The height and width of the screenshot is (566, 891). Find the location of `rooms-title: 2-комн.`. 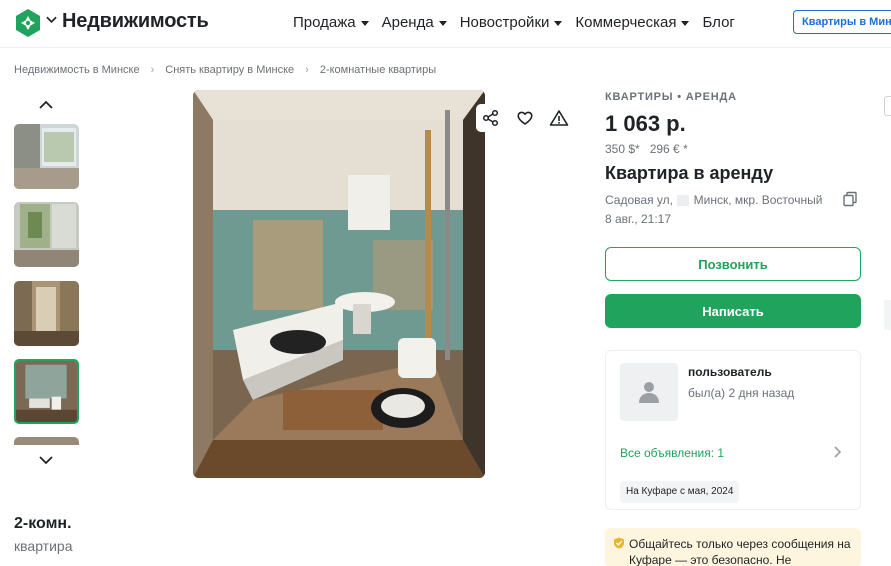

rooms-title: 2-комн. is located at coordinates (43, 523).